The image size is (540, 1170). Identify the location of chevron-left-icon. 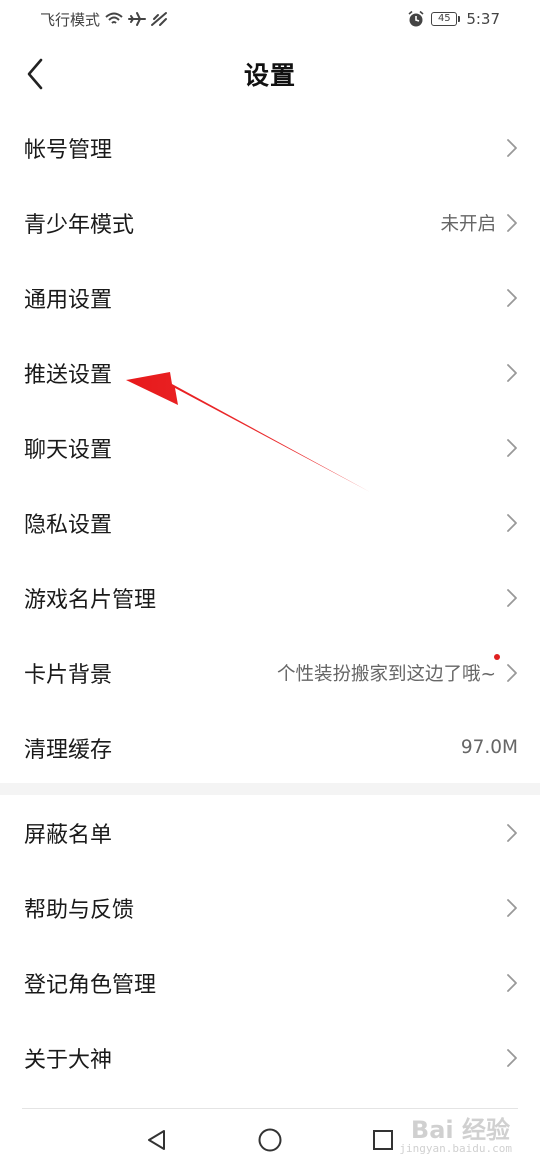
(35, 74).